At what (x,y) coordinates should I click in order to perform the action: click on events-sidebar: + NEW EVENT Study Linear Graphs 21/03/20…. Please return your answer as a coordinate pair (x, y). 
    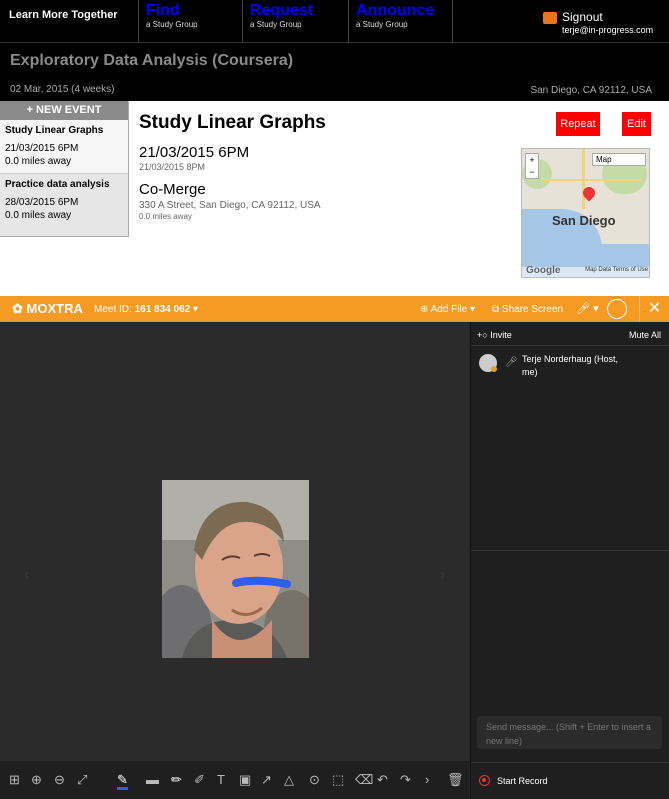
    Looking at the image, I should click on (64, 169).